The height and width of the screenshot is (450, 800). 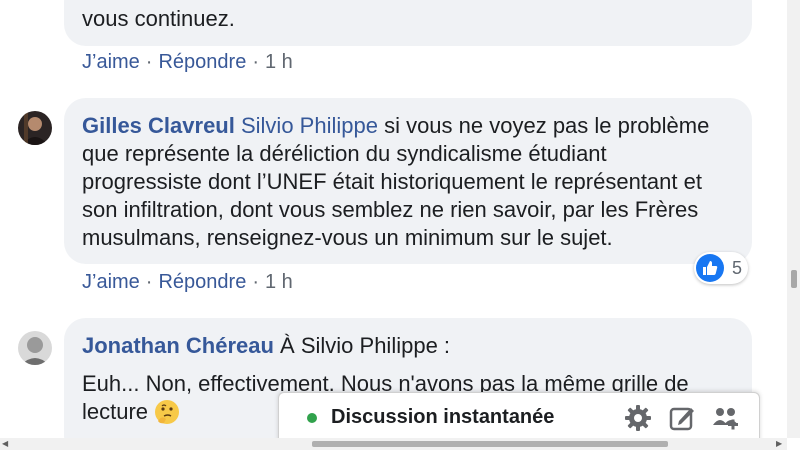 I want to click on comment-text: lecture, so click(x=115, y=411).